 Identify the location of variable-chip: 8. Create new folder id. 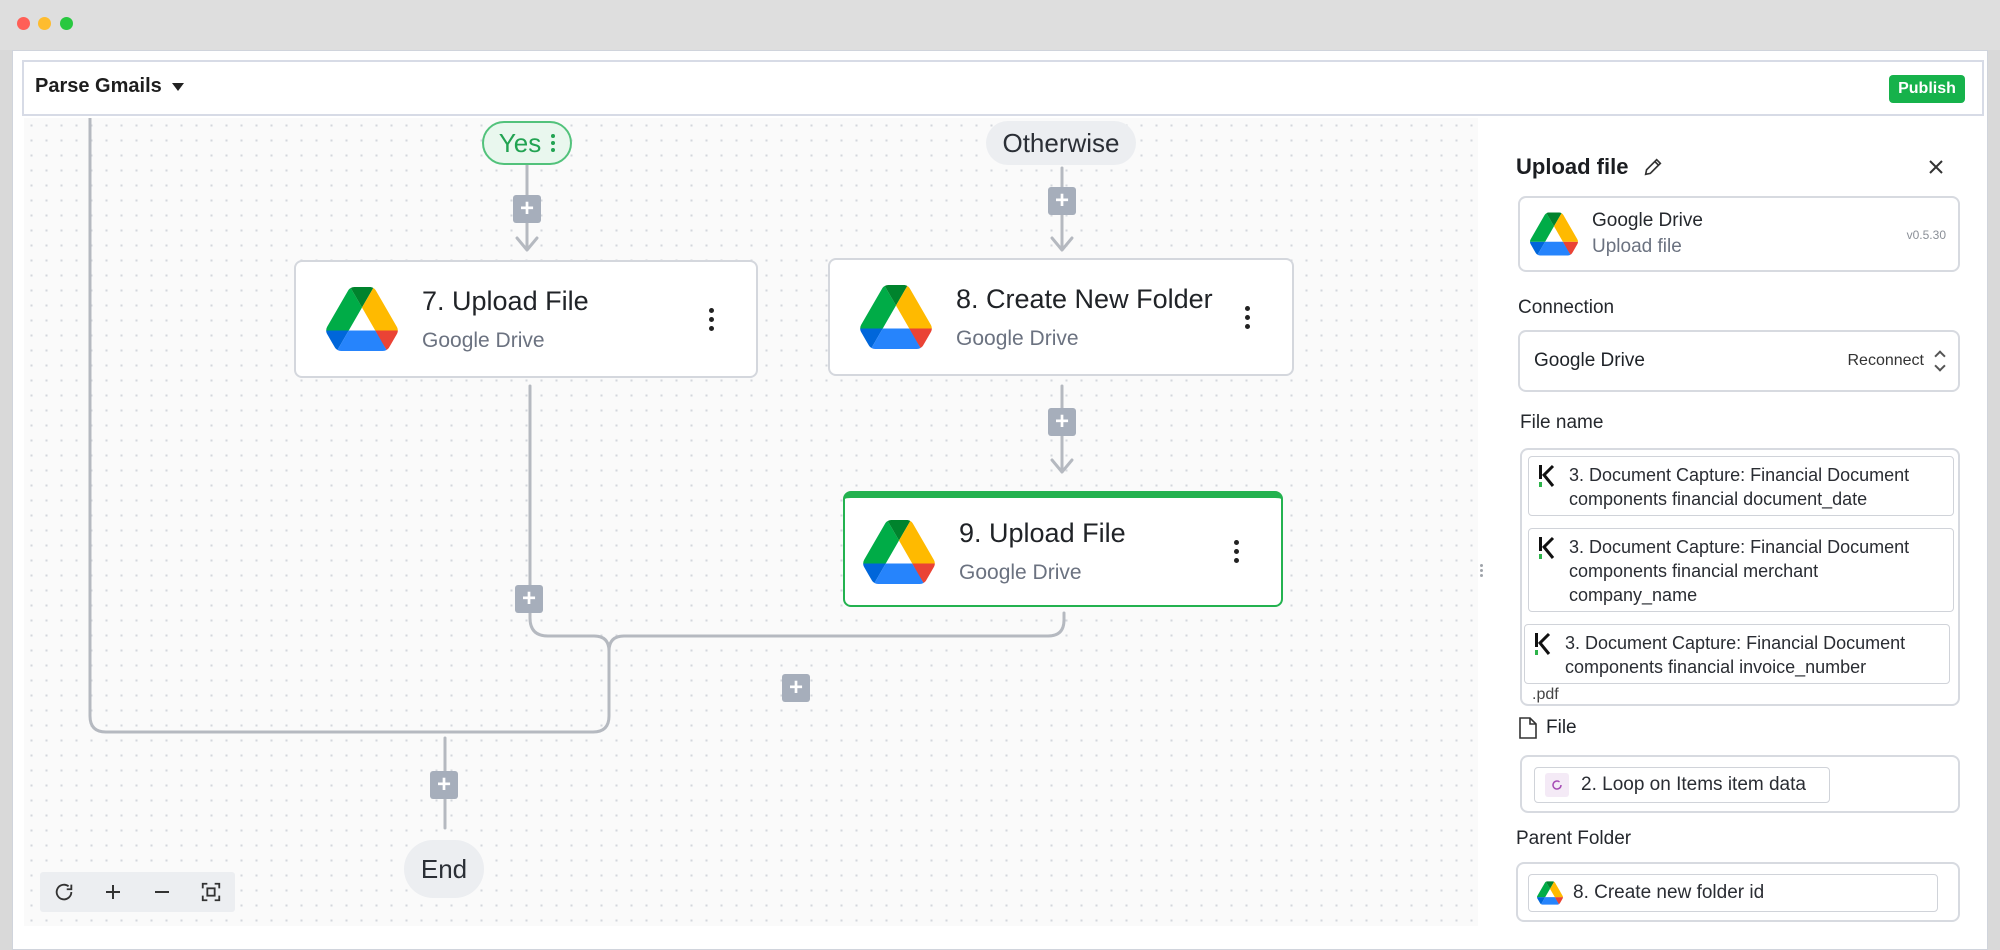
(1733, 893).